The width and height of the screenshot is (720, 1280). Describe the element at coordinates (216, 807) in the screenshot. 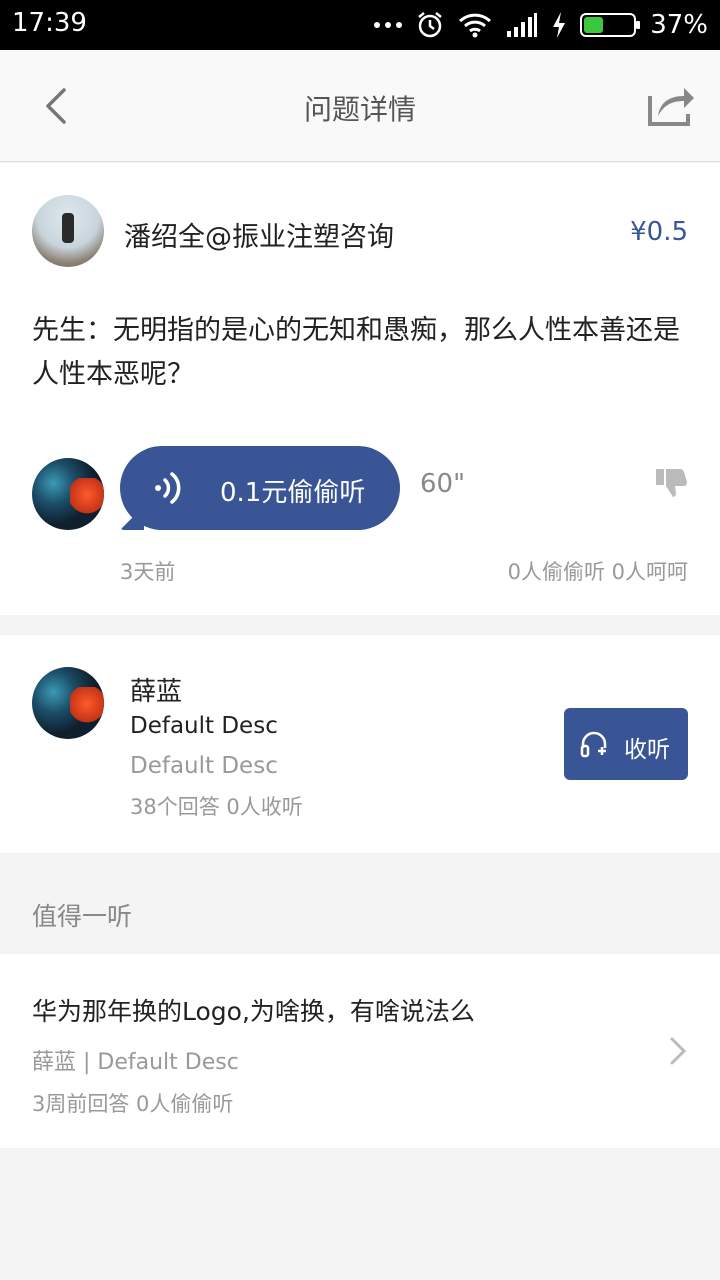

I see `expert-stats: 38个回答 0人收听` at that location.